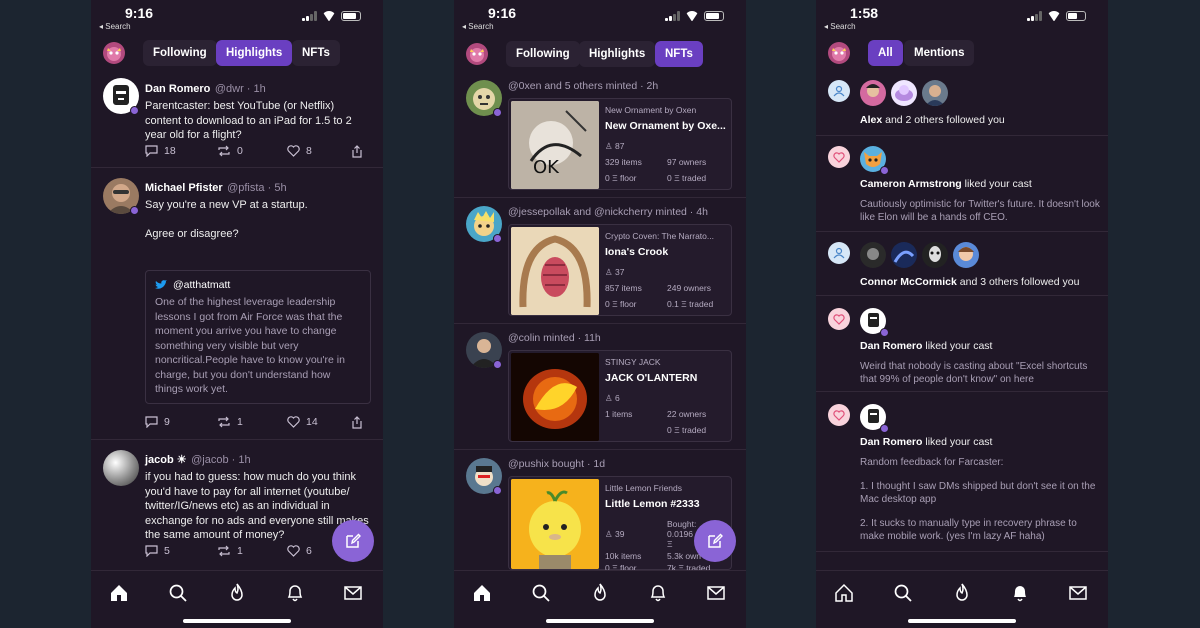  What do you see at coordinates (623, 162) in the screenshot?
I see `nft-items: 329 items` at bounding box center [623, 162].